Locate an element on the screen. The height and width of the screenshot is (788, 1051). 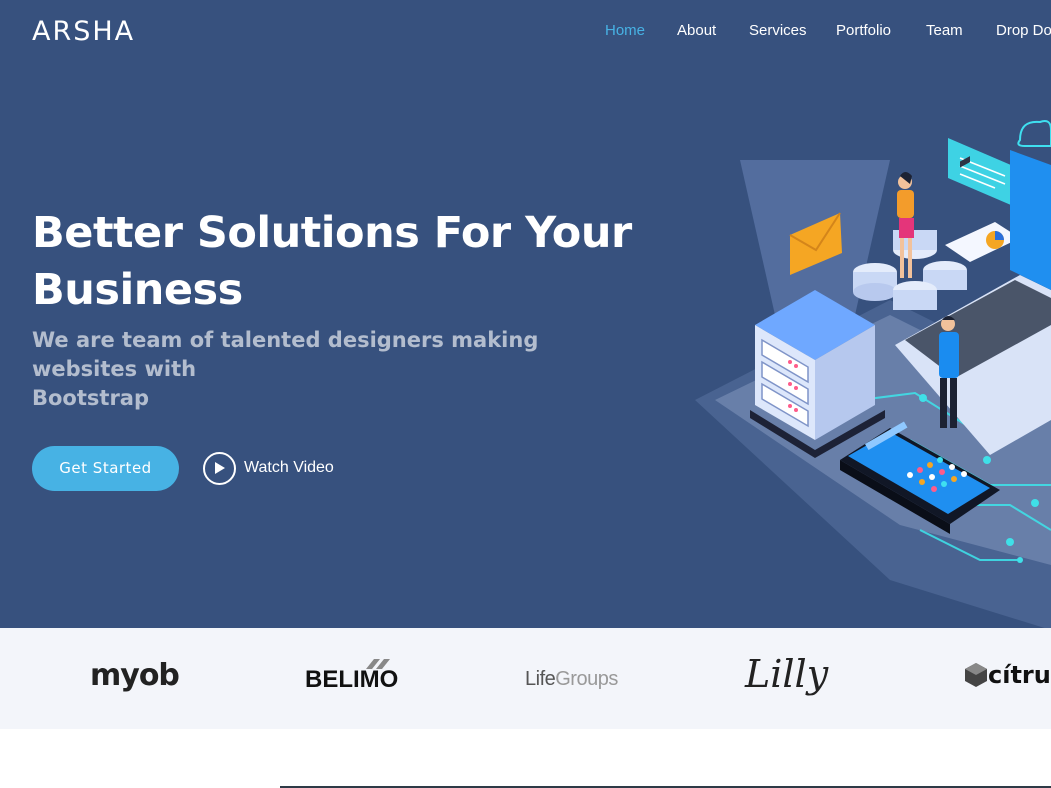
client-logo-citrus: cítrus is located at coordinates (1008, 675).